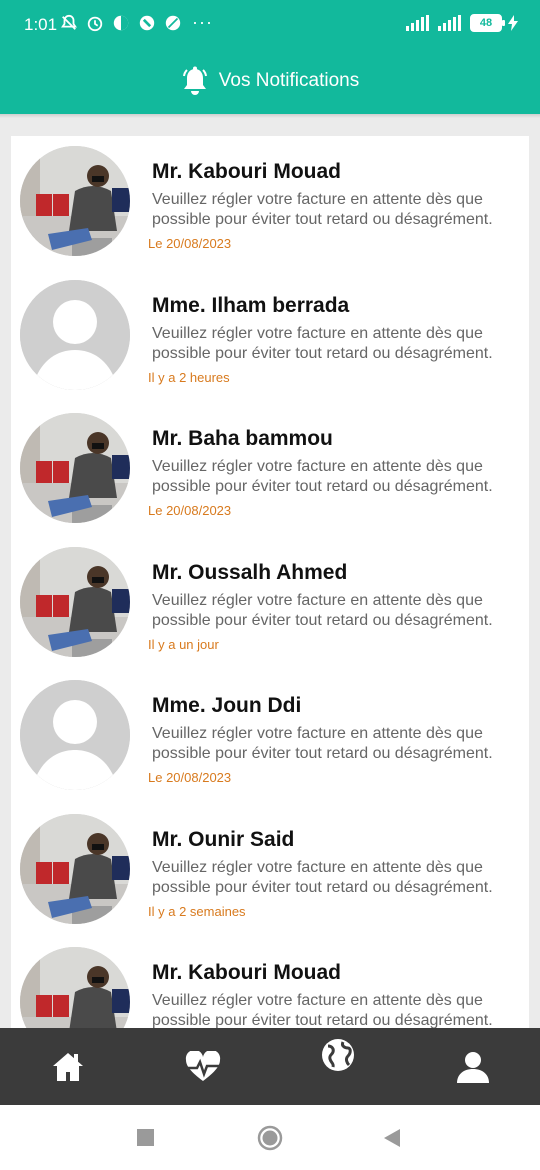 This screenshot has width=540, height=1170. What do you see at coordinates (250, 572) in the screenshot?
I see `notification-sender: Mr. Oussalh Ahmed` at bounding box center [250, 572].